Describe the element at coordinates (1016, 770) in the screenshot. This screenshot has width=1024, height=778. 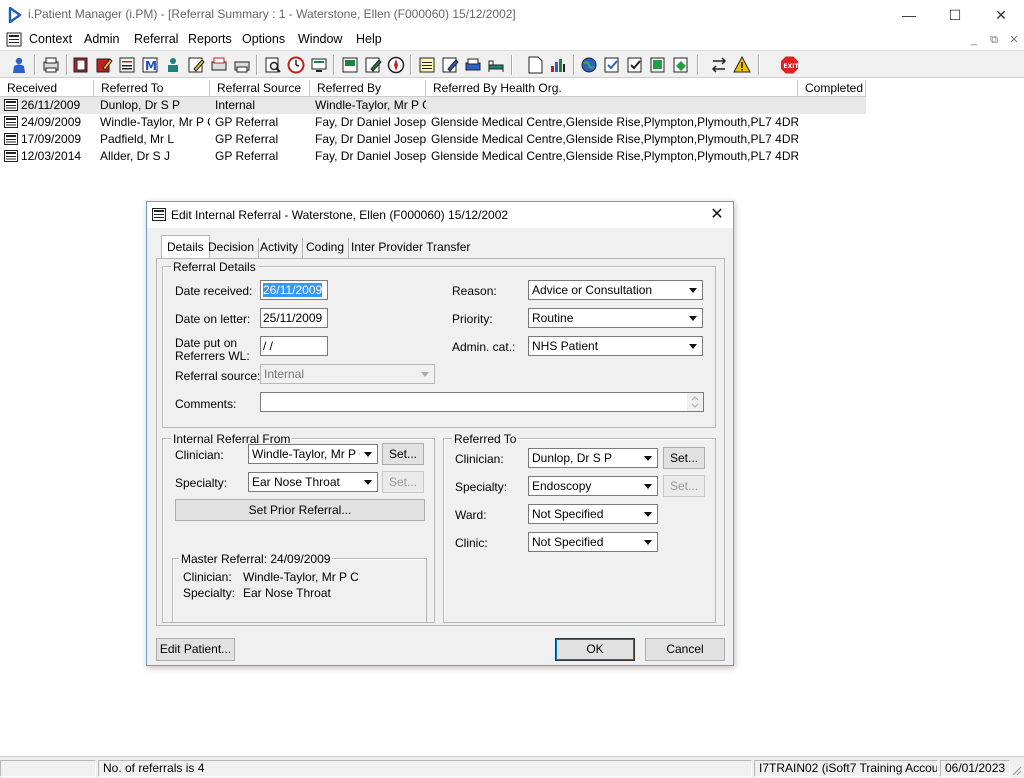
I see `resize-grip-icon` at that location.